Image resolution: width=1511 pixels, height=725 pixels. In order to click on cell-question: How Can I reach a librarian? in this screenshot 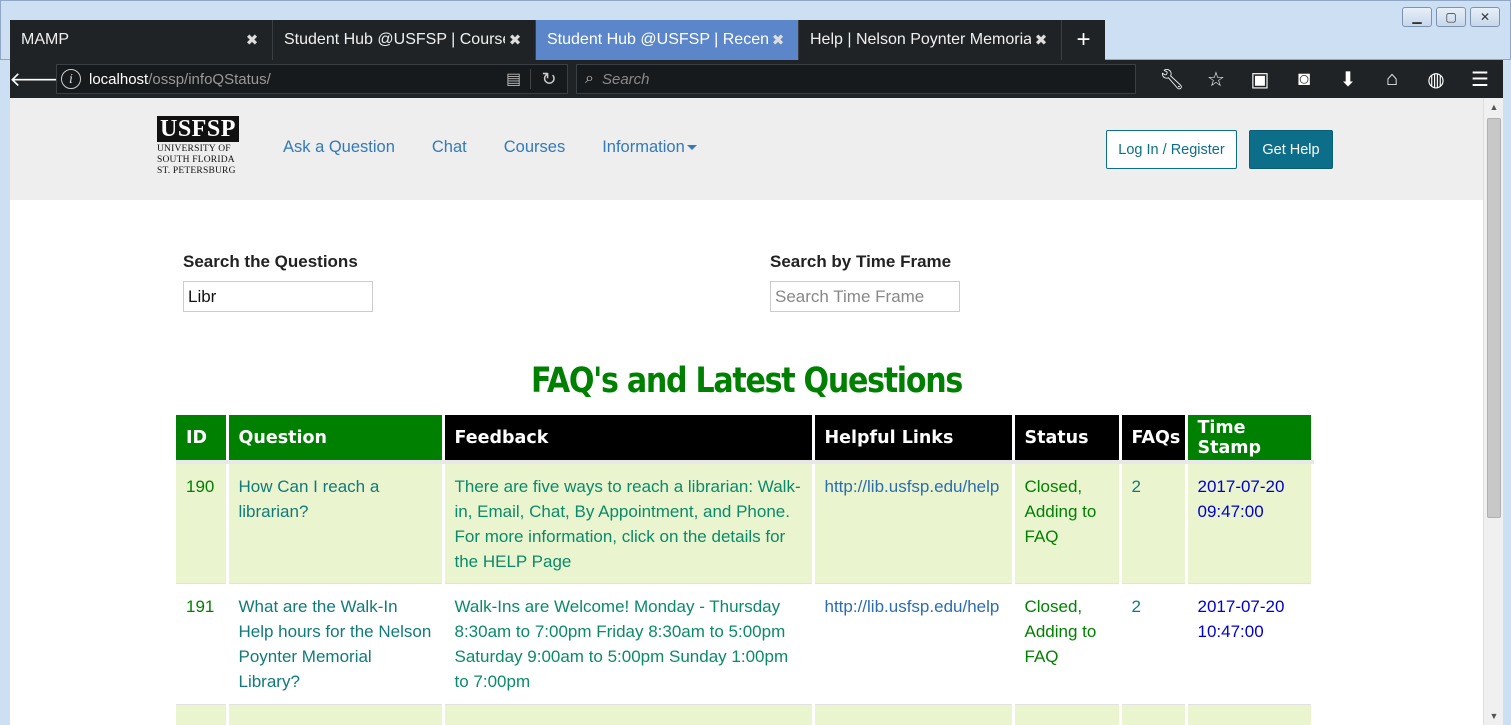, I will do `click(336, 523)`.